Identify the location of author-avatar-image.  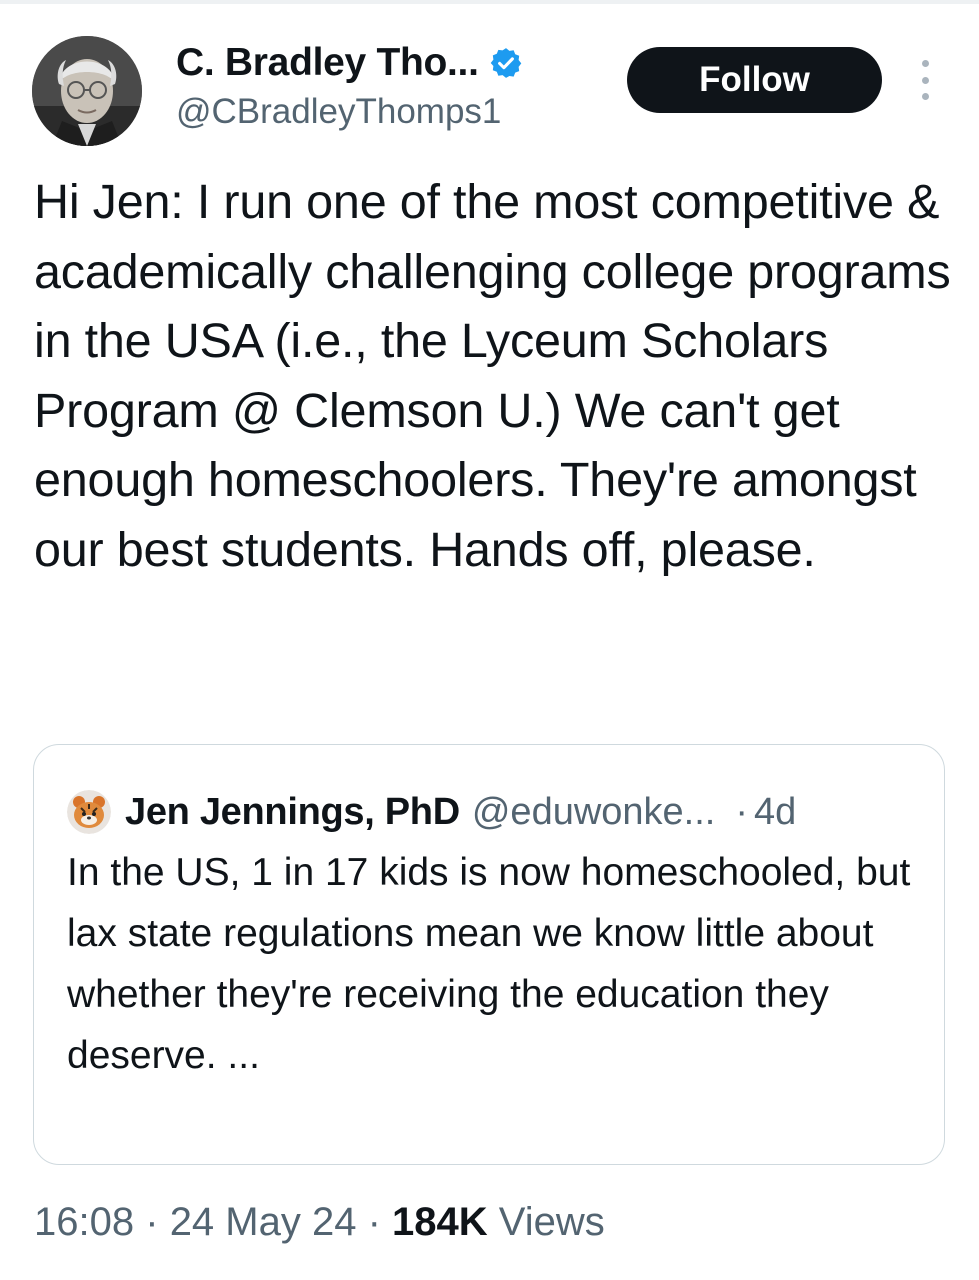
(87, 91).